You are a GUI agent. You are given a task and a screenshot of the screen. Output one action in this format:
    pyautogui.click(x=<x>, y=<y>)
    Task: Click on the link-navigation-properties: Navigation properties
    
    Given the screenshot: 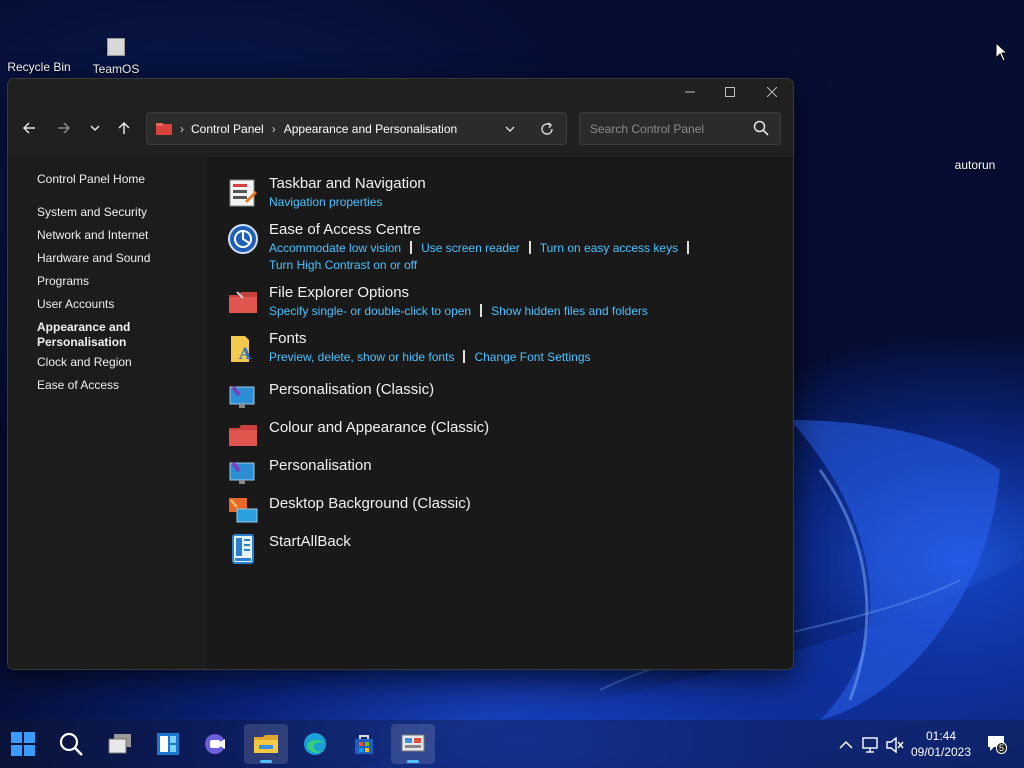 What is the action you would take?
    pyautogui.click(x=325, y=202)
    